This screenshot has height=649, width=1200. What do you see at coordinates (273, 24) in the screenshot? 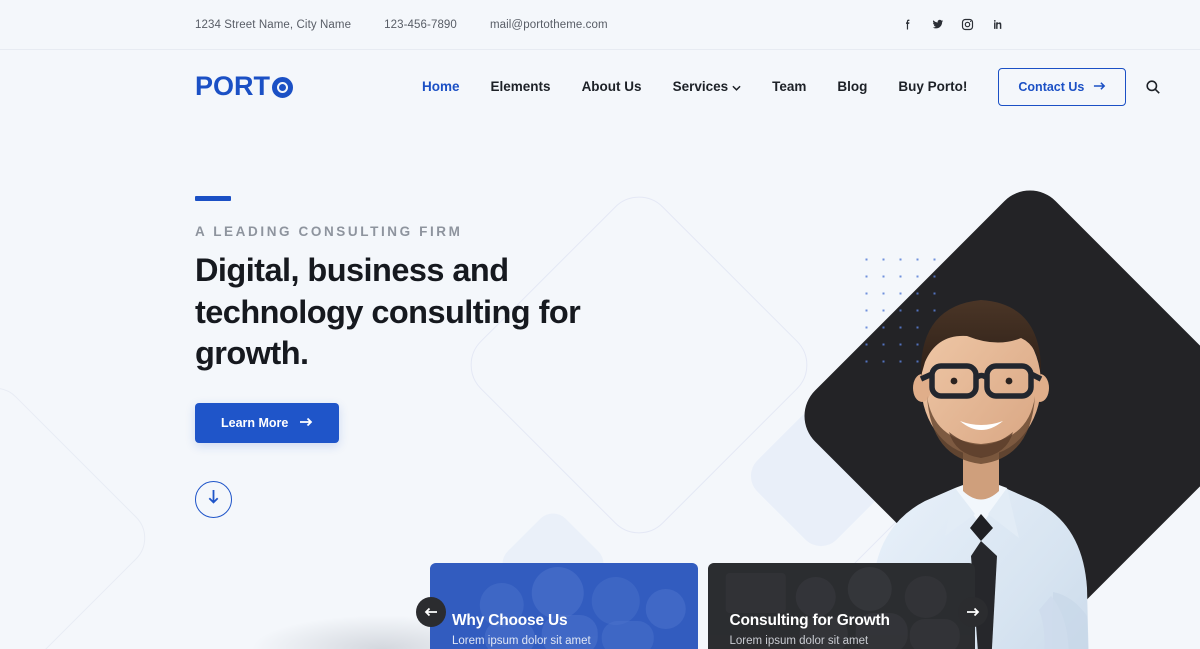
I see `topbar-address: 1234 Street Name, City Name` at bounding box center [273, 24].